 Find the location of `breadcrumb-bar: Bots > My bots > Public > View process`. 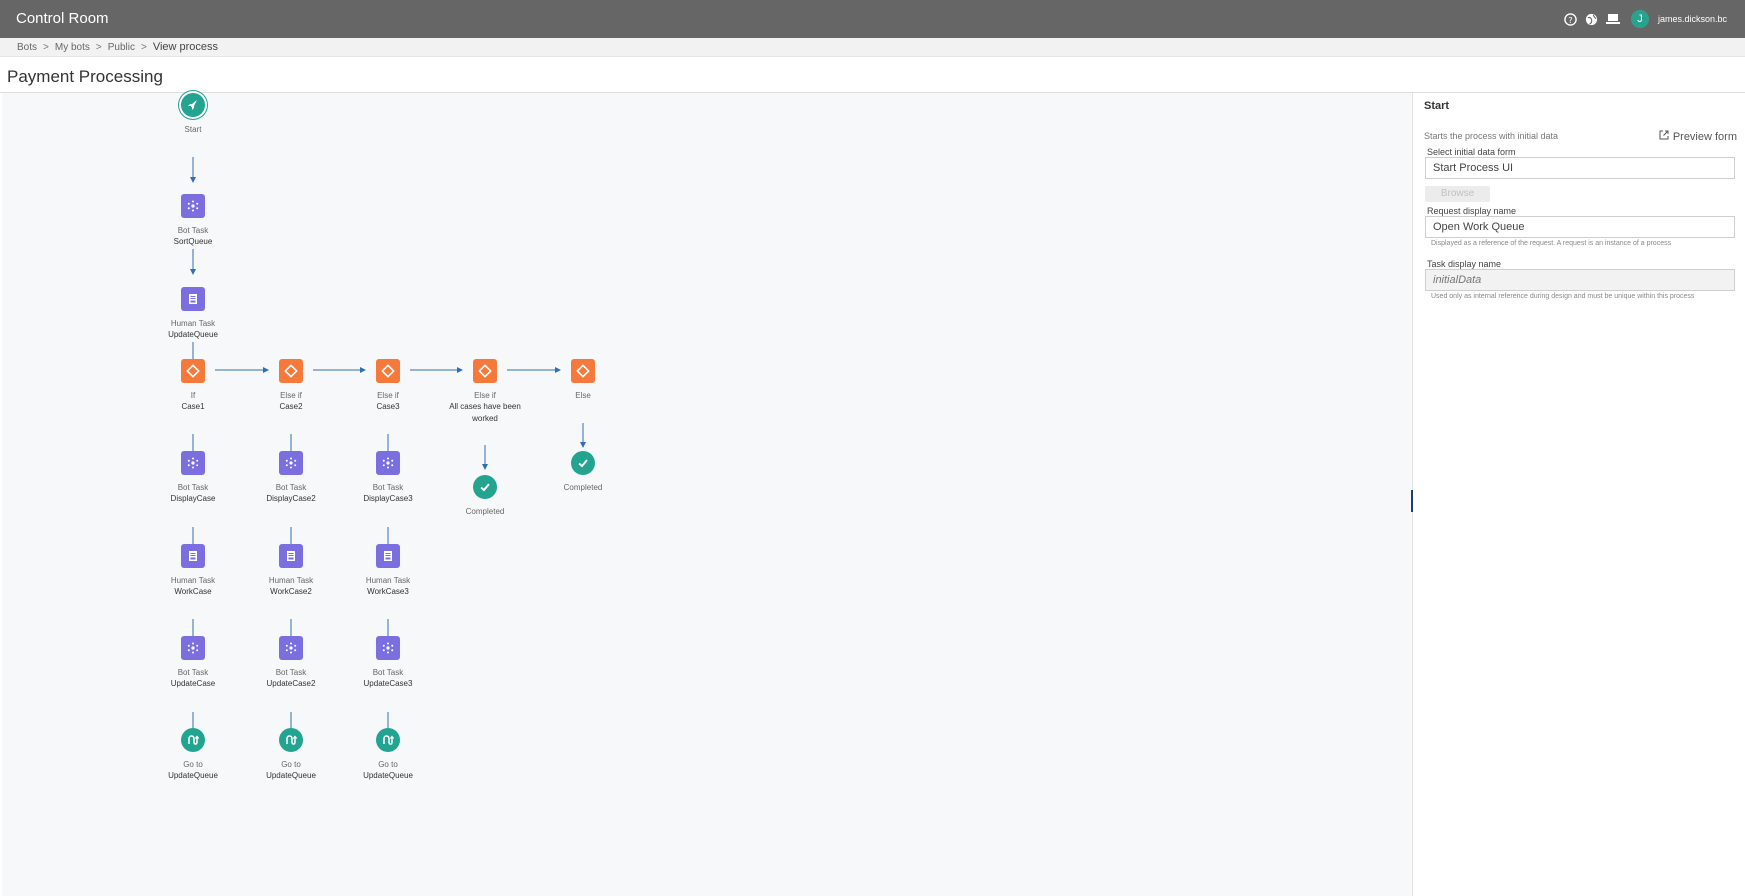

breadcrumb-bar: Bots > My bots > Public > View process is located at coordinates (872, 47).